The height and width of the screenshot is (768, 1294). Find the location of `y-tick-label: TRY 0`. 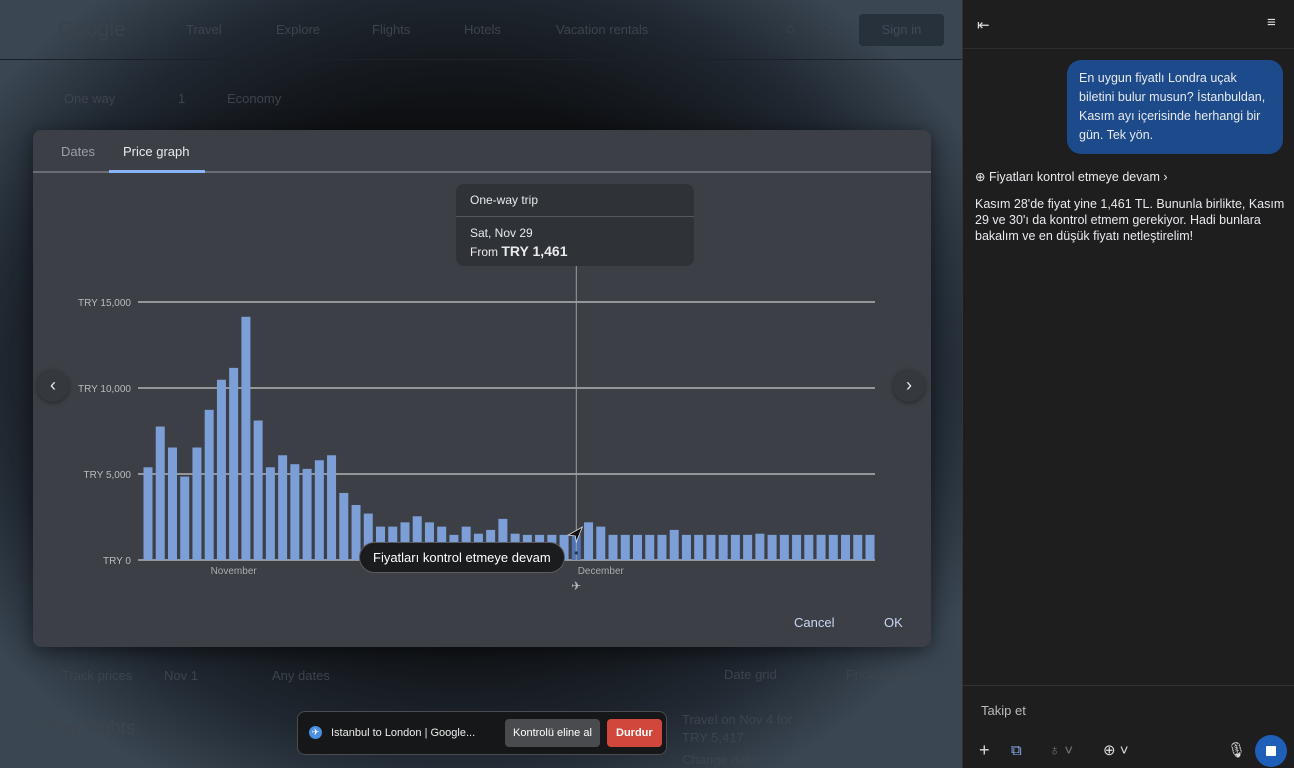

y-tick-label: TRY 0 is located at coordinates (117, 561).